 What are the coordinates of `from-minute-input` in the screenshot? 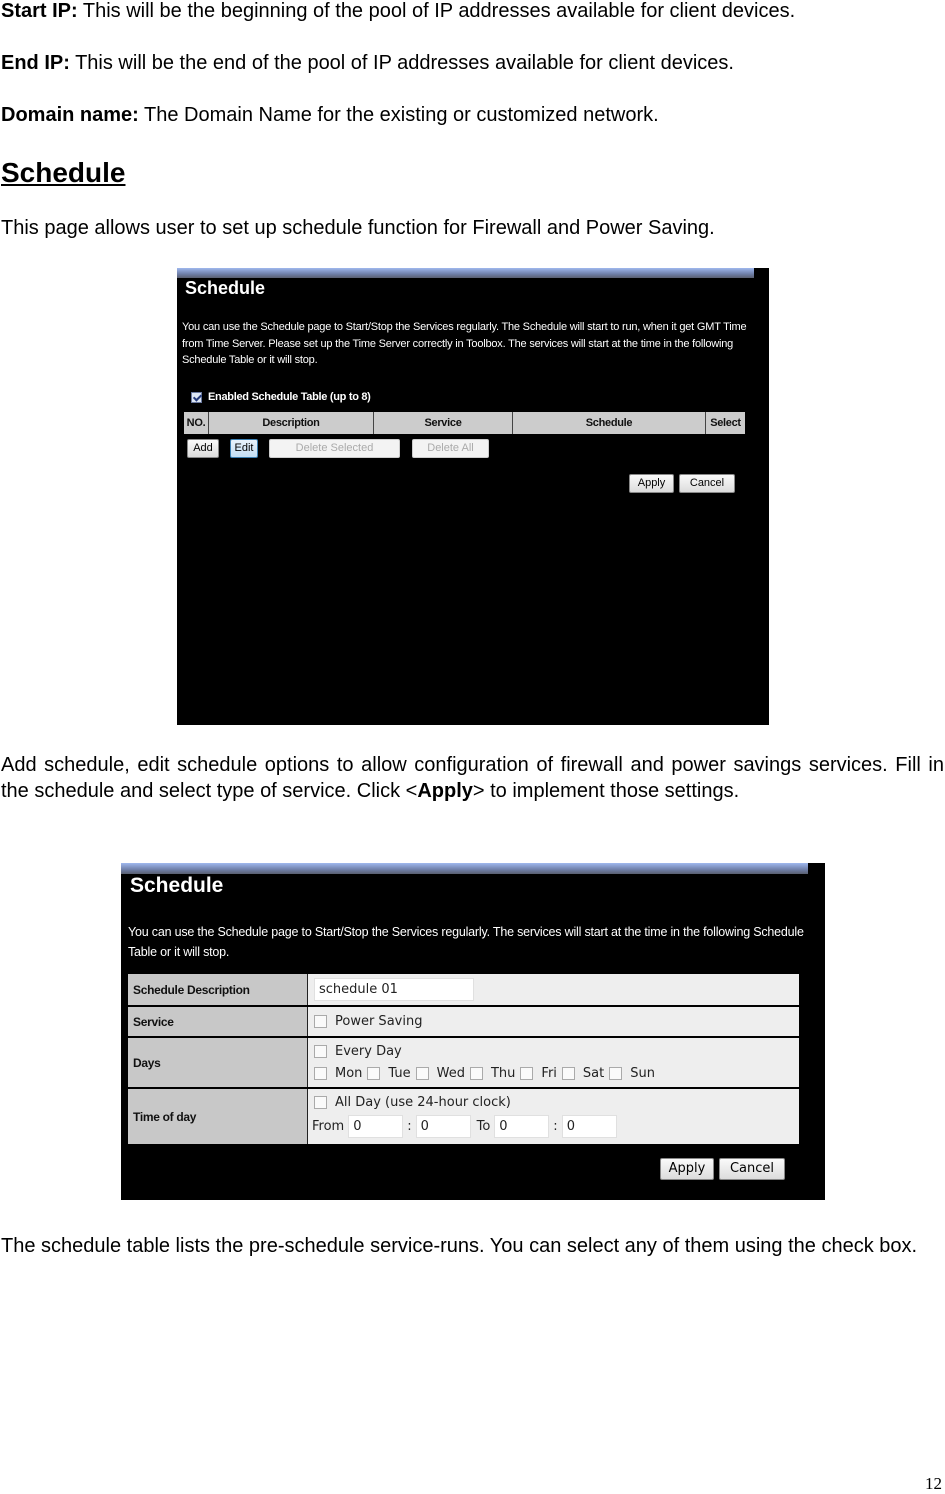 It's located at (443, 1126).